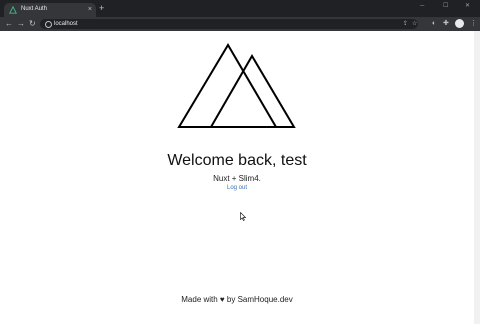  Describe the element at coordinates (473, 24) in the screenshot. I see `menu-kebab-icon: ⋮` at that location.